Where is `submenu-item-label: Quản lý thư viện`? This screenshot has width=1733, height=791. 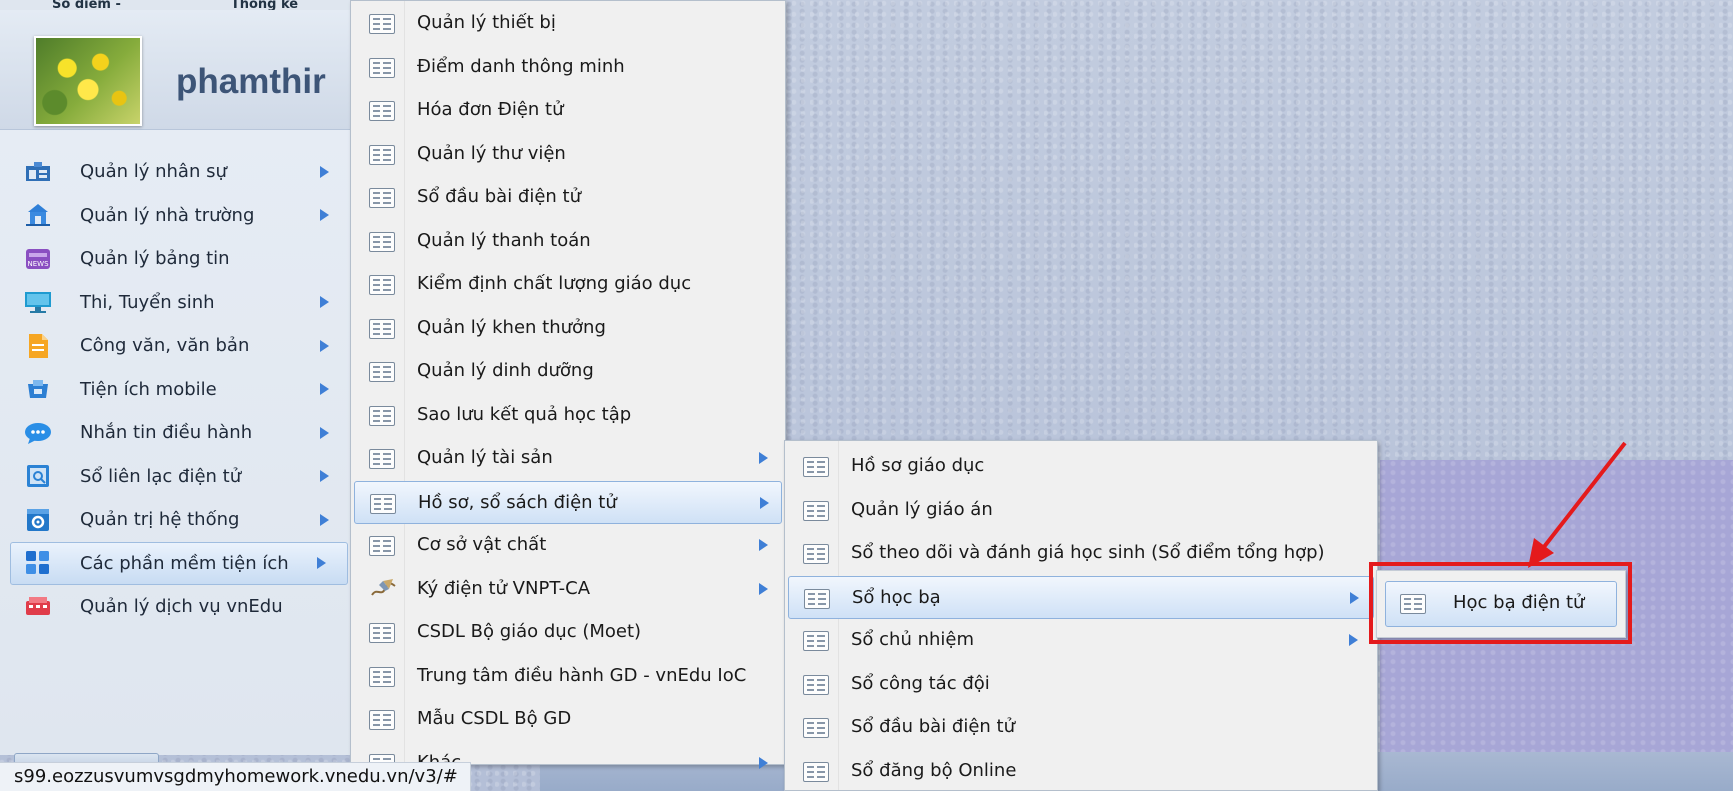 submenu-item-label: Quản lý thư viện is located at coordinates (491, 153).